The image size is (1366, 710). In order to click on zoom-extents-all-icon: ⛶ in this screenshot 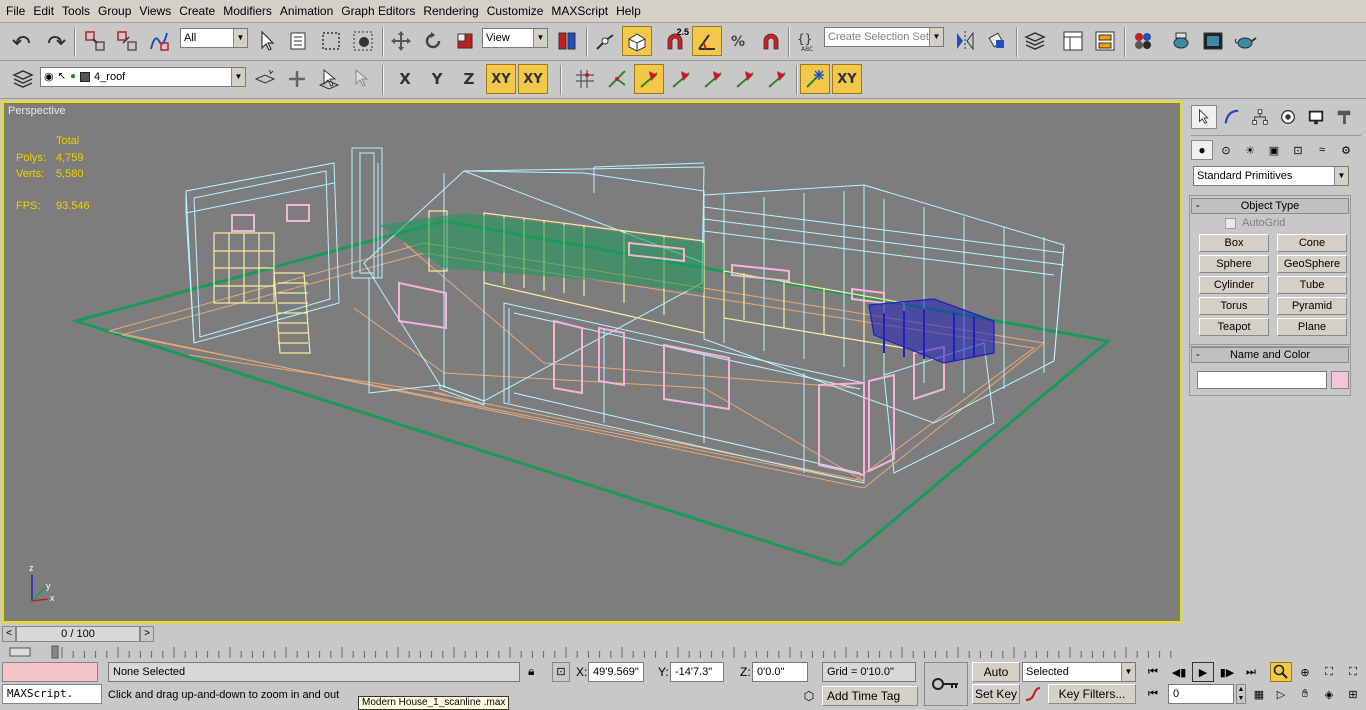, I will do `click(1353, 672)`.